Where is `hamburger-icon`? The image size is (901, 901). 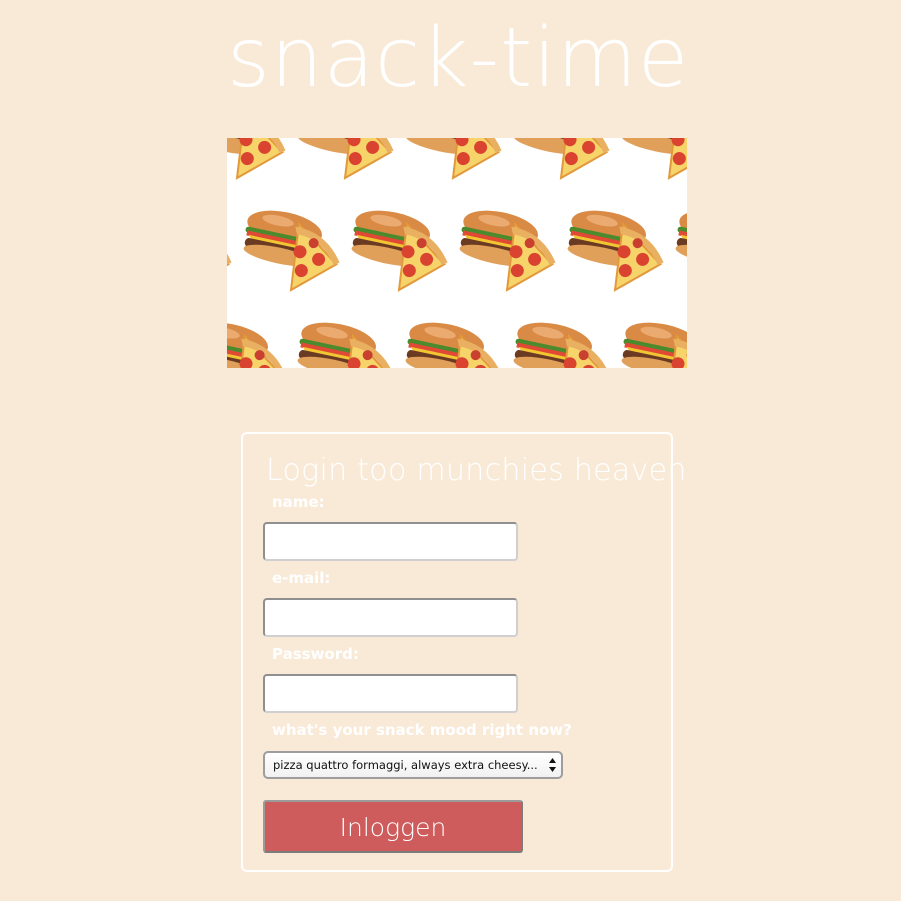
hamburger-icon is located at coordinates (679, 238).